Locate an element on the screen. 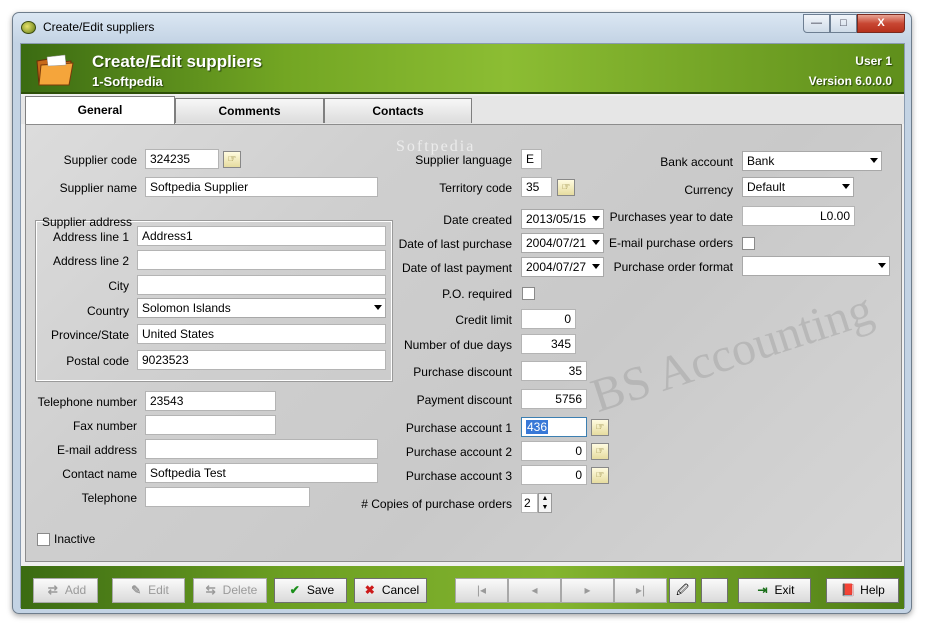 Image resolution: width=932 pixels, height=632 pixels. purchase-account-2-field: 0 is located at coordinates (554, 451).